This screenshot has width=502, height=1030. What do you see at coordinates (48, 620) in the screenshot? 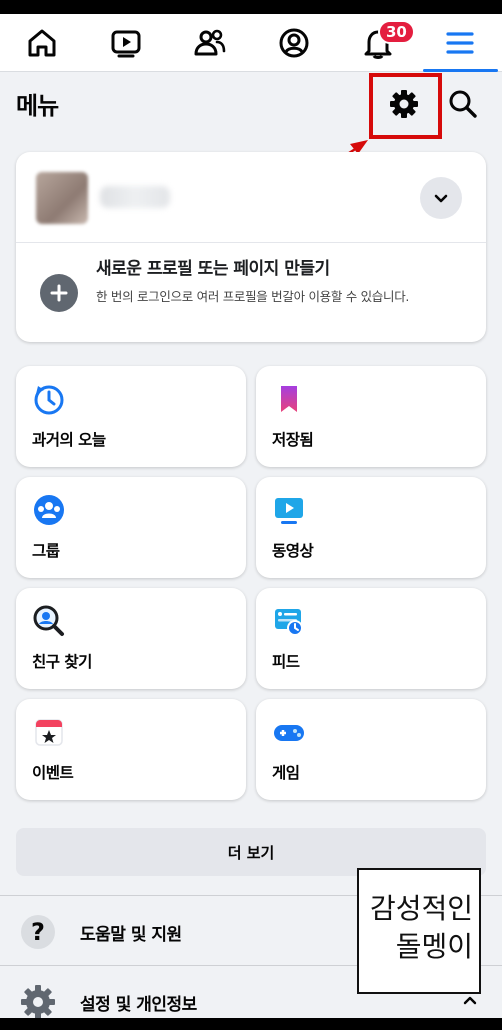
I see `find-friends-icon` at bounding box center [48, 620].